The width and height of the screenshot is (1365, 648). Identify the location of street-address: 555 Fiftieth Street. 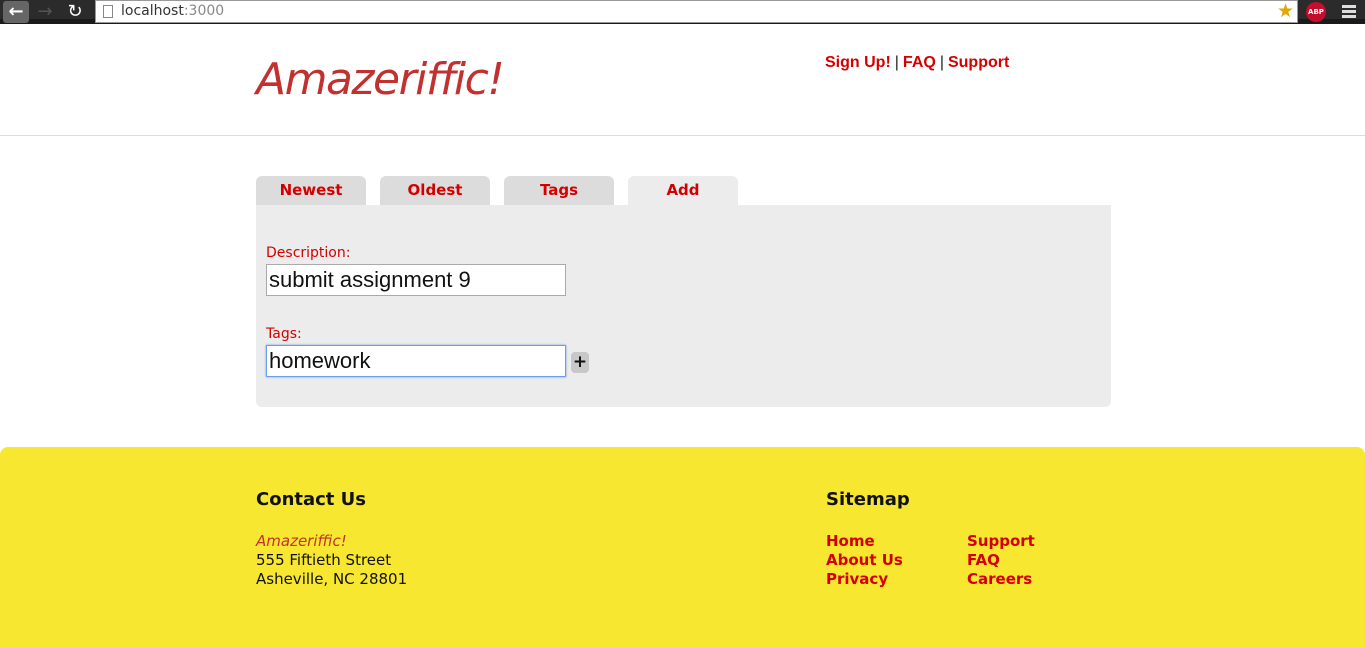
(324, 560).